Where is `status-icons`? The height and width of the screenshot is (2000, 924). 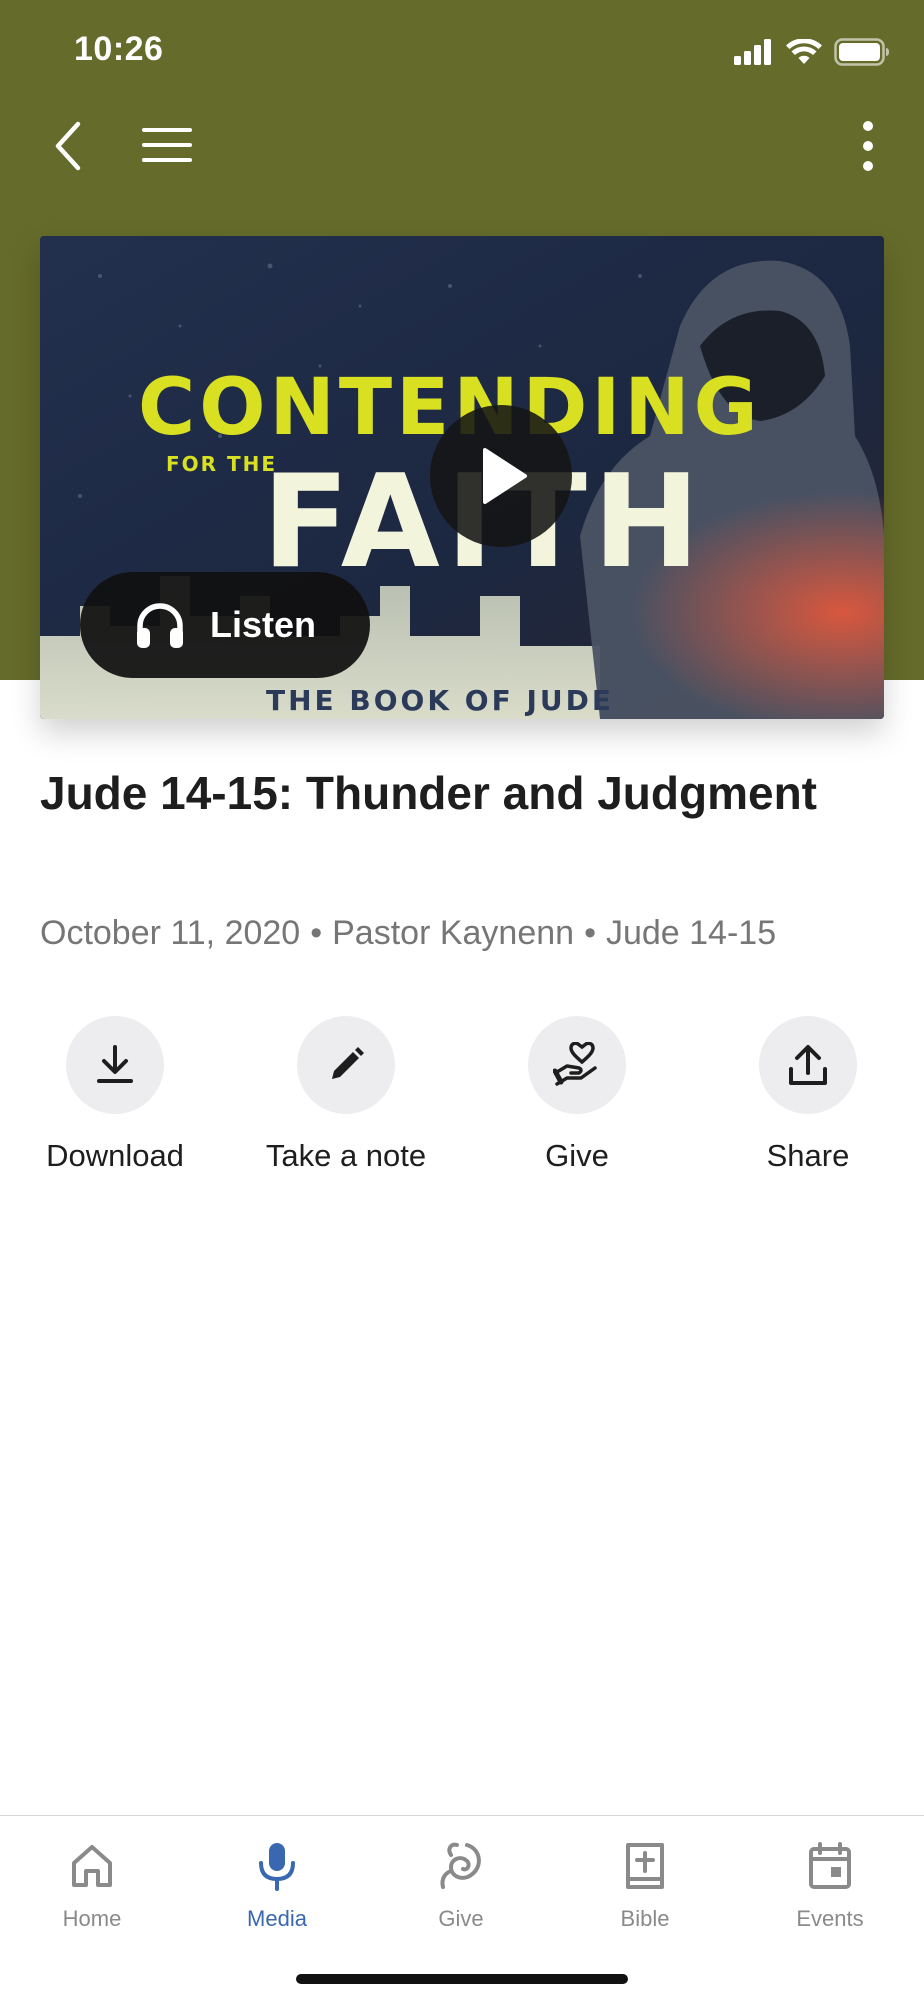
status-icons is located at coordinates (812, 52).